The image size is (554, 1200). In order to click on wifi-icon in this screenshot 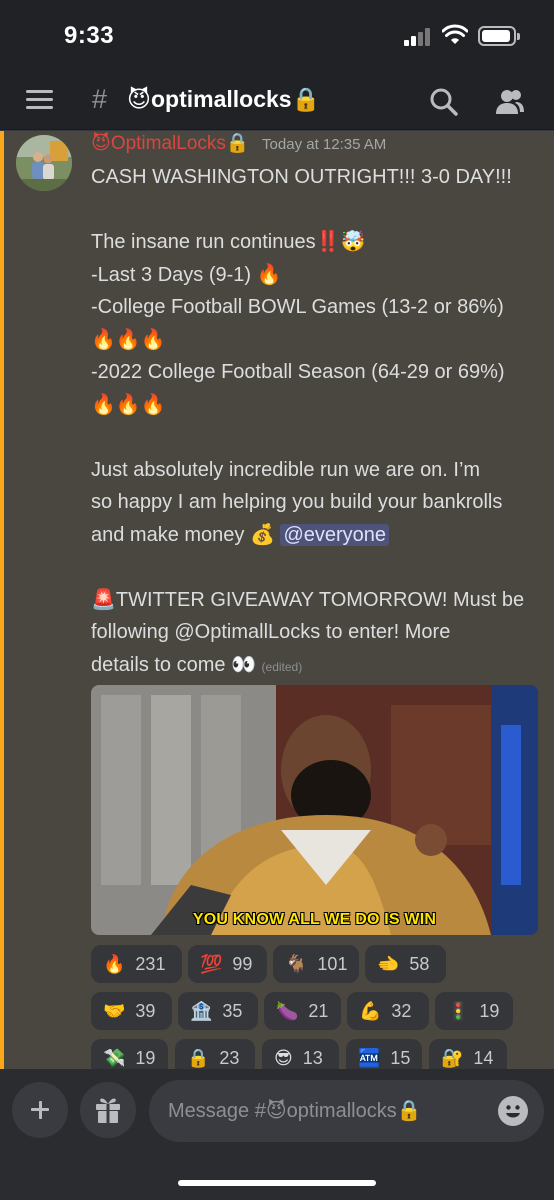, I will do `click(455, 34)`.